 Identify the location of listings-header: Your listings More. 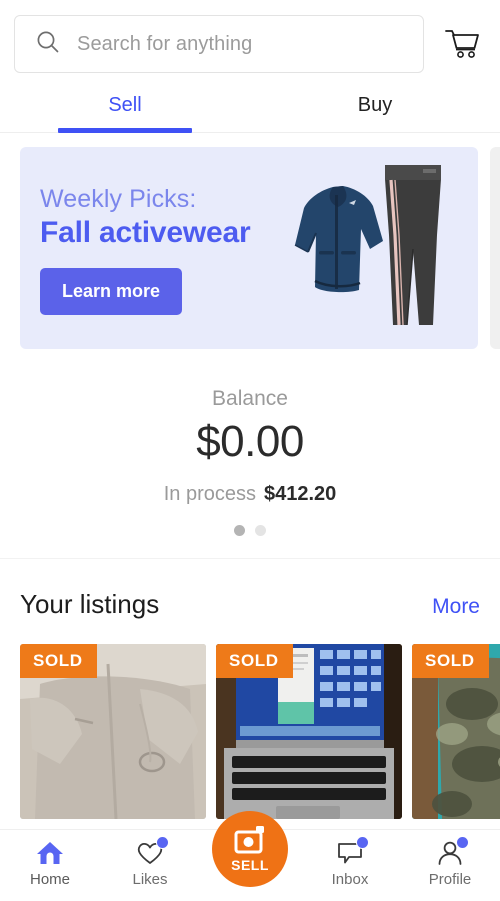
(250, 604).